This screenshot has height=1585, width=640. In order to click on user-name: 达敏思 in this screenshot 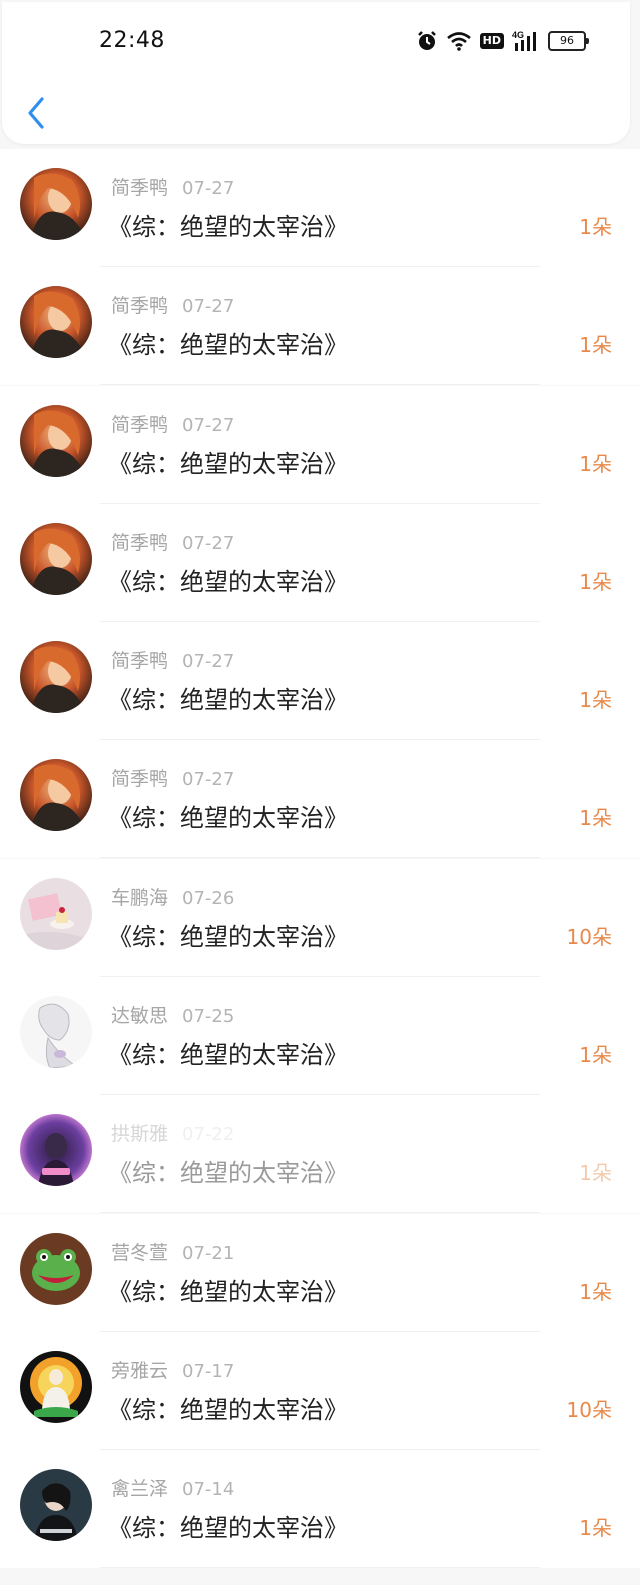, I will do `click(140, 1016)`.